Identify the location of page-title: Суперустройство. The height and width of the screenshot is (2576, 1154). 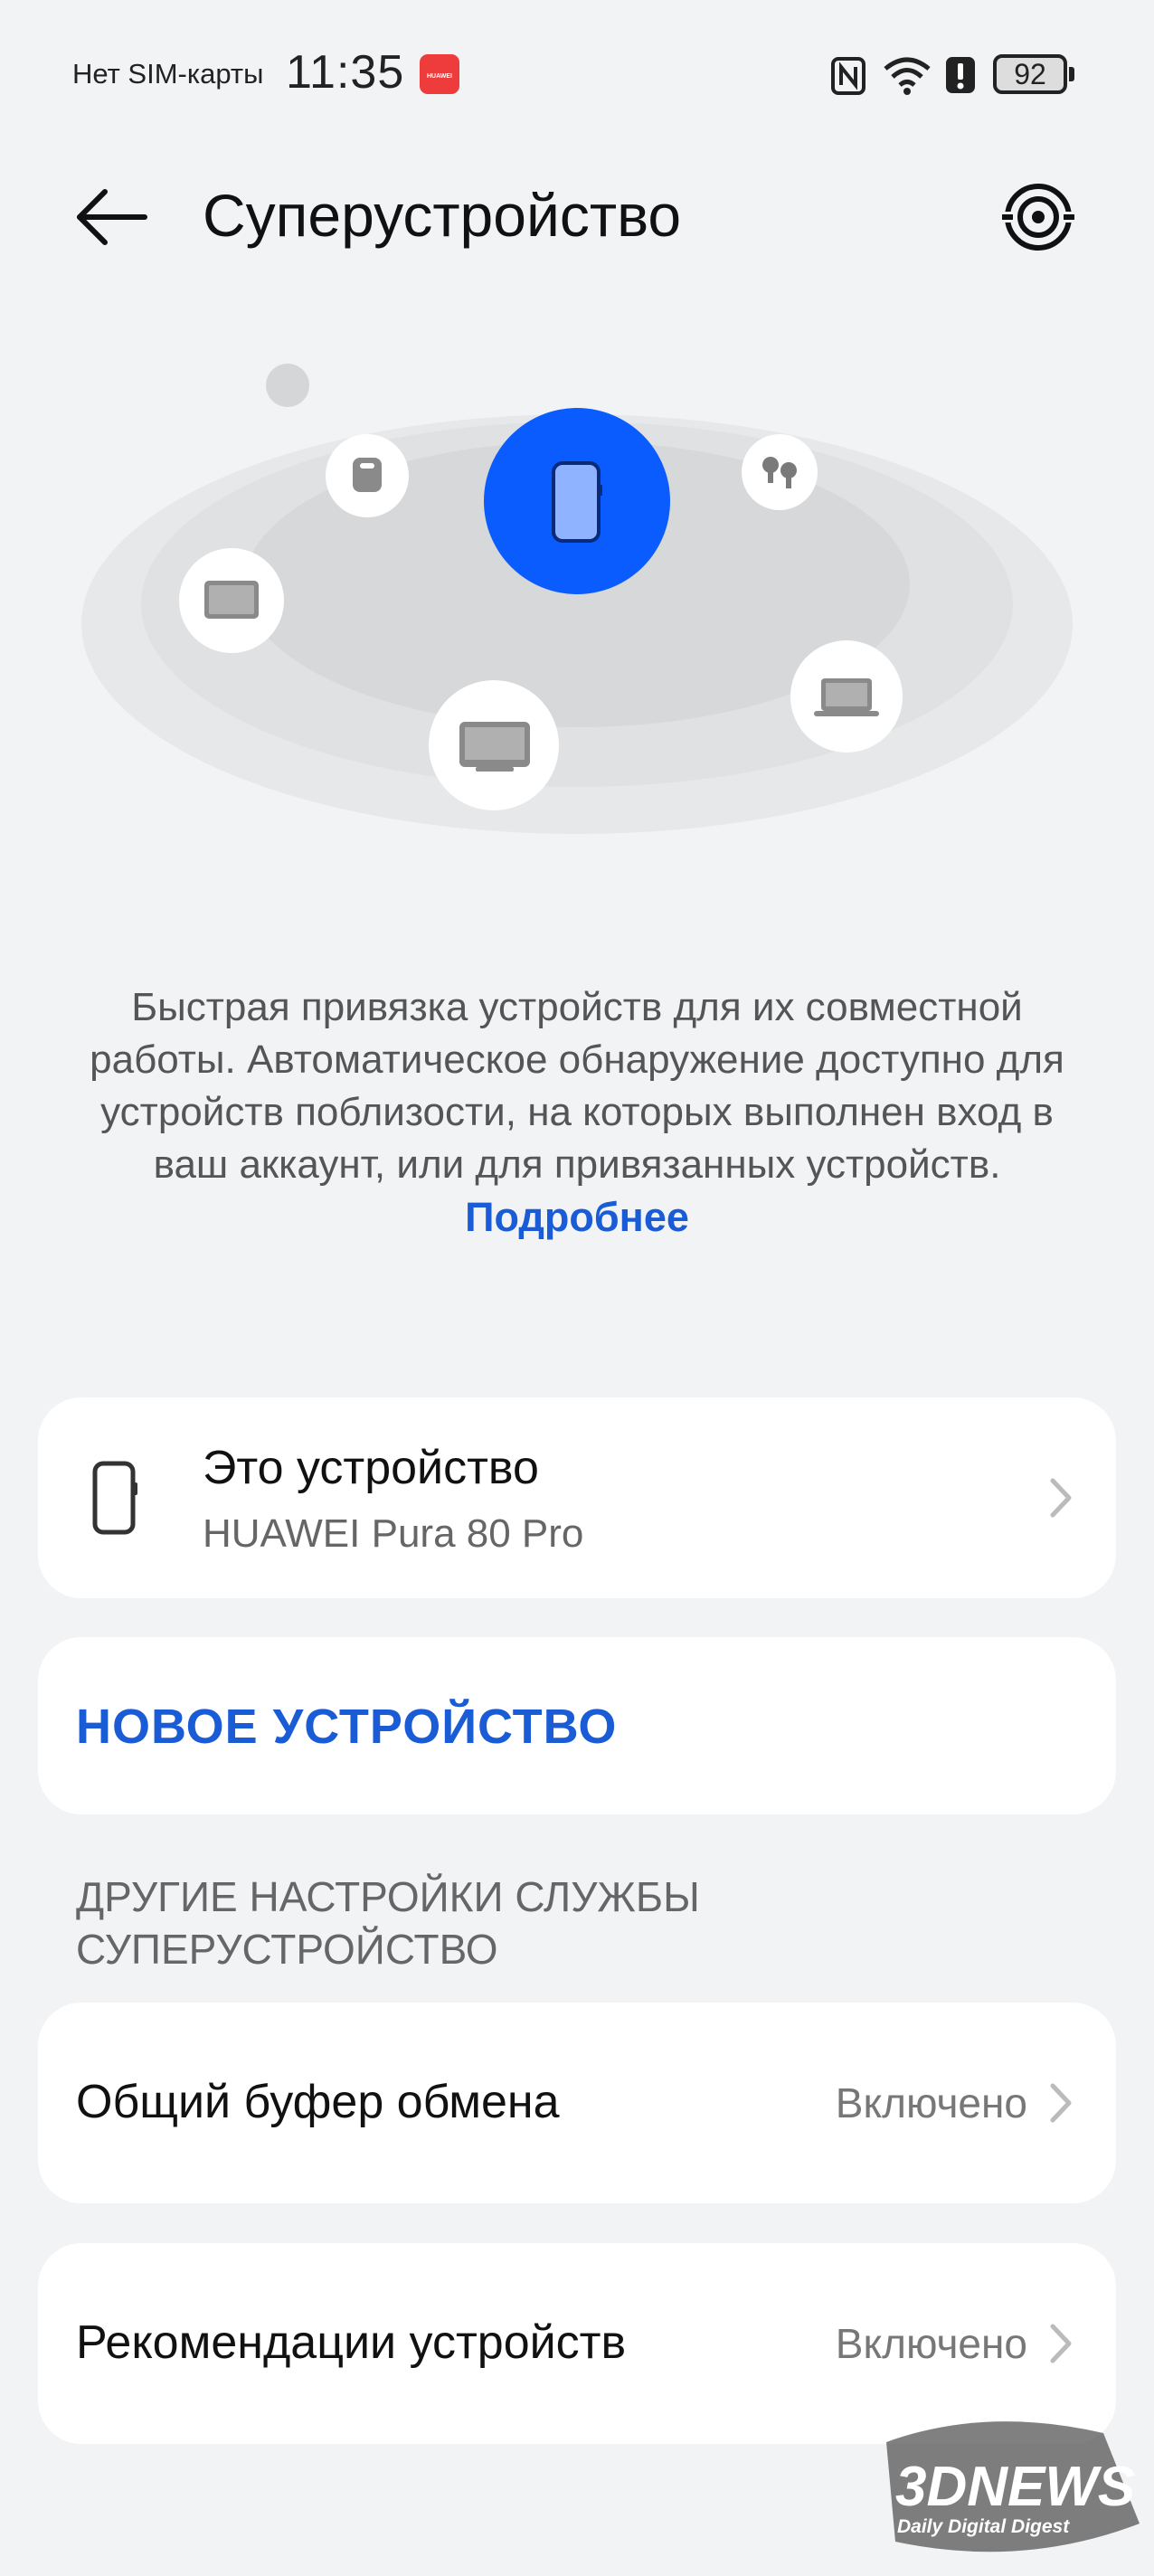
(442, 216).